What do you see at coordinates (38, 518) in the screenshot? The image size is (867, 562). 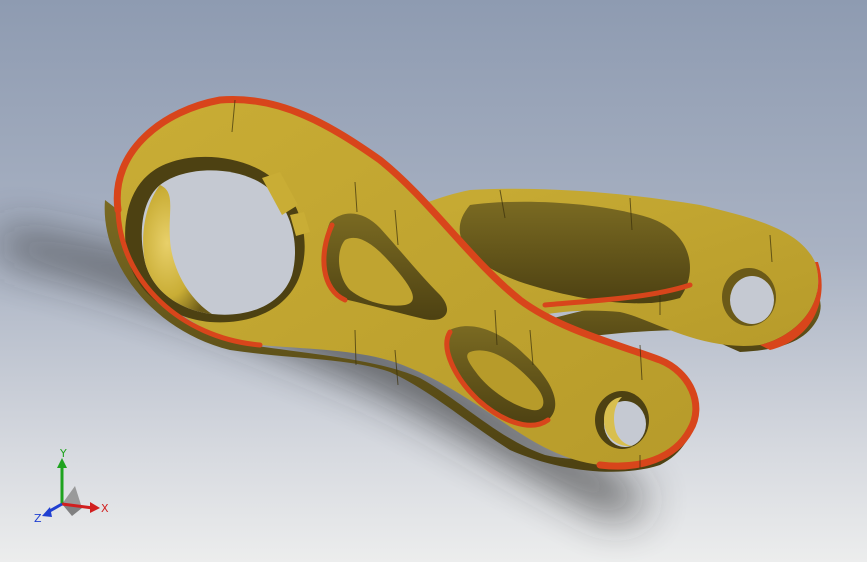 I see `z-axis-label: Z` at bounding box center [38, 518].